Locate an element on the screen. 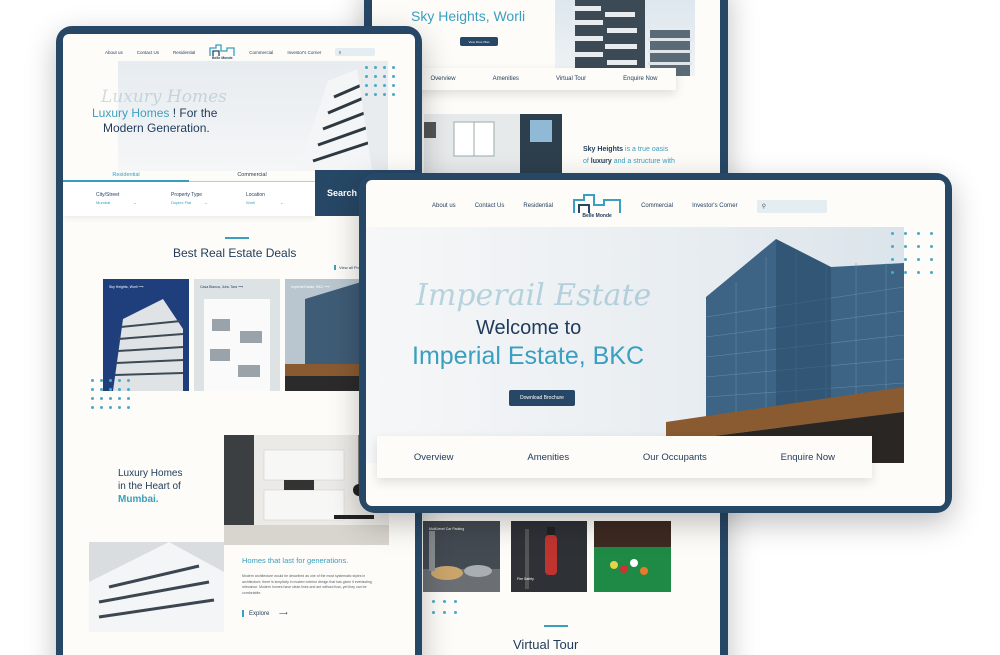 Image resolution: width=1000 pixels, height=655 pixels. imperial-estate-title: Imperial Estate, BKC is located at coordinates (528, 356).